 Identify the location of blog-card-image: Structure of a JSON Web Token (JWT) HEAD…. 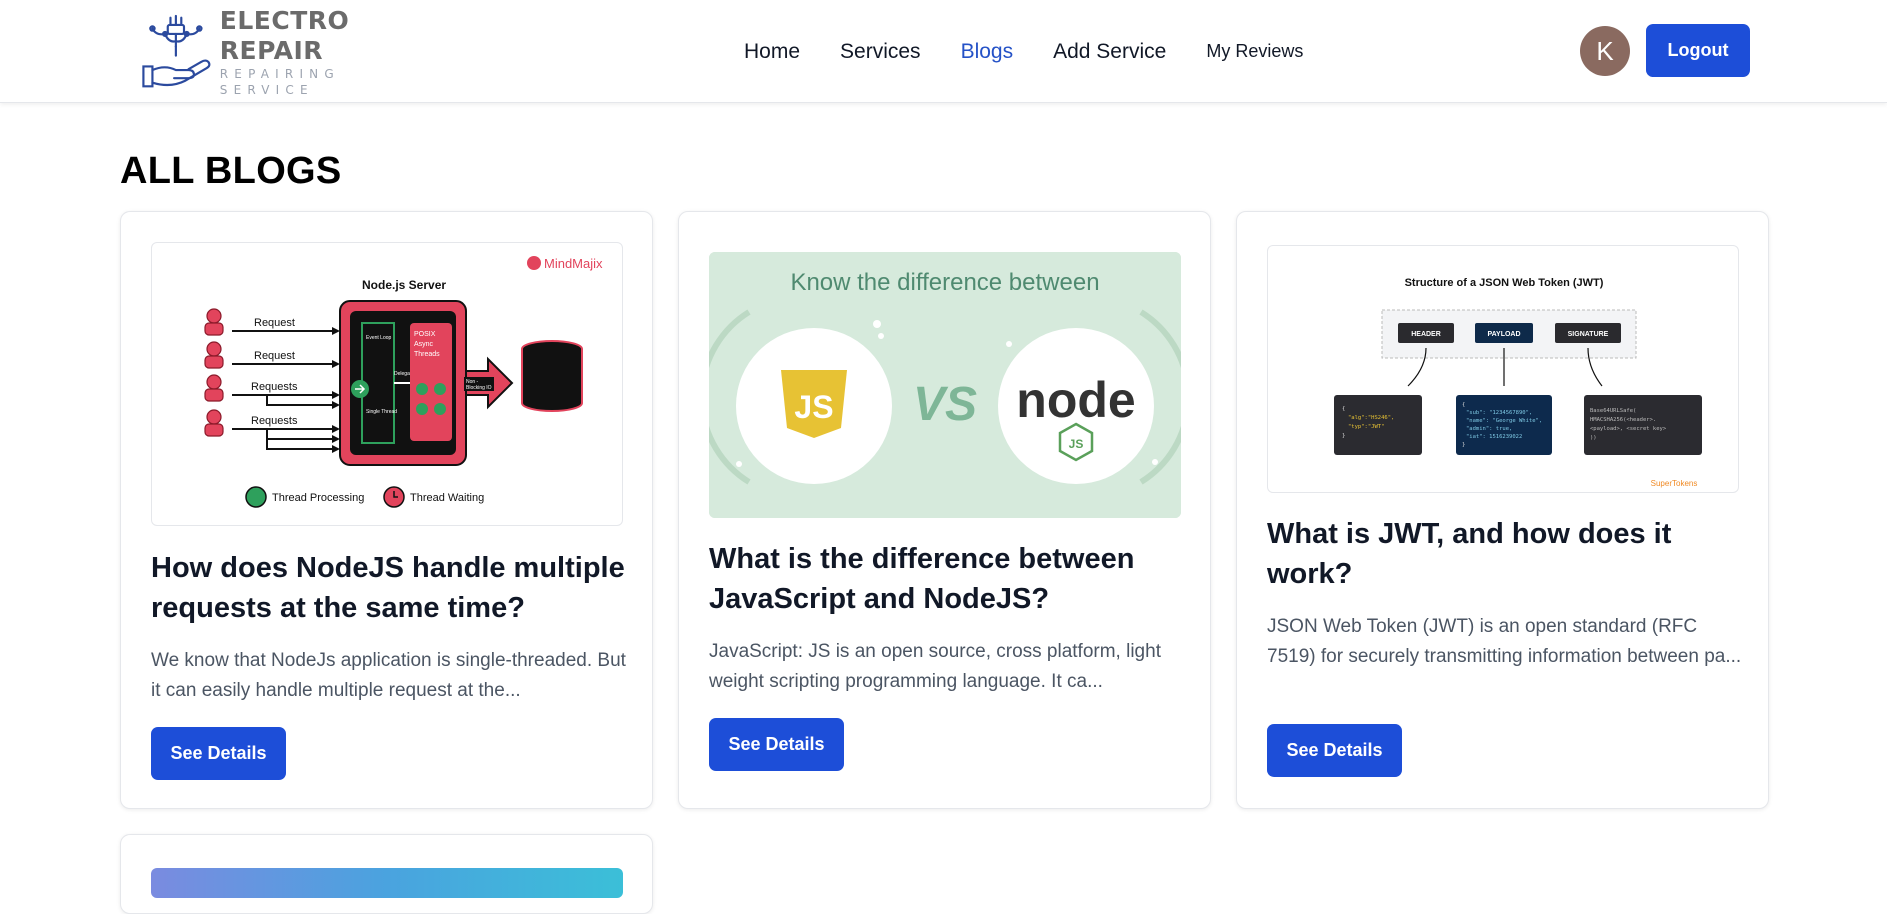
(1503, 369).